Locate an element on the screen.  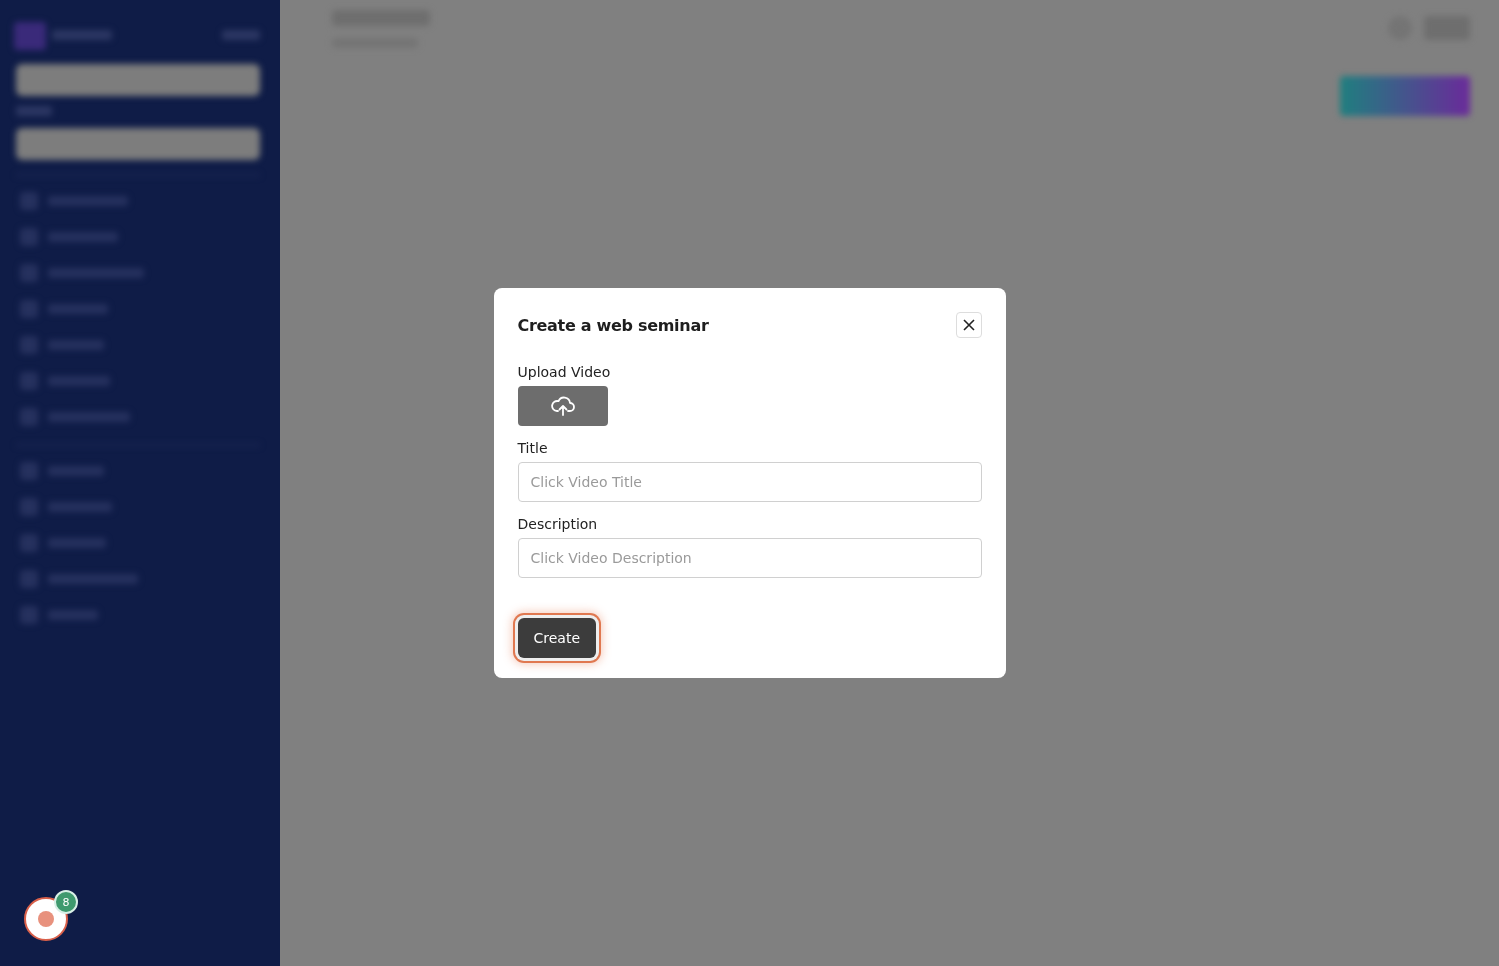
upload-button is located at coordinates (562, 406).